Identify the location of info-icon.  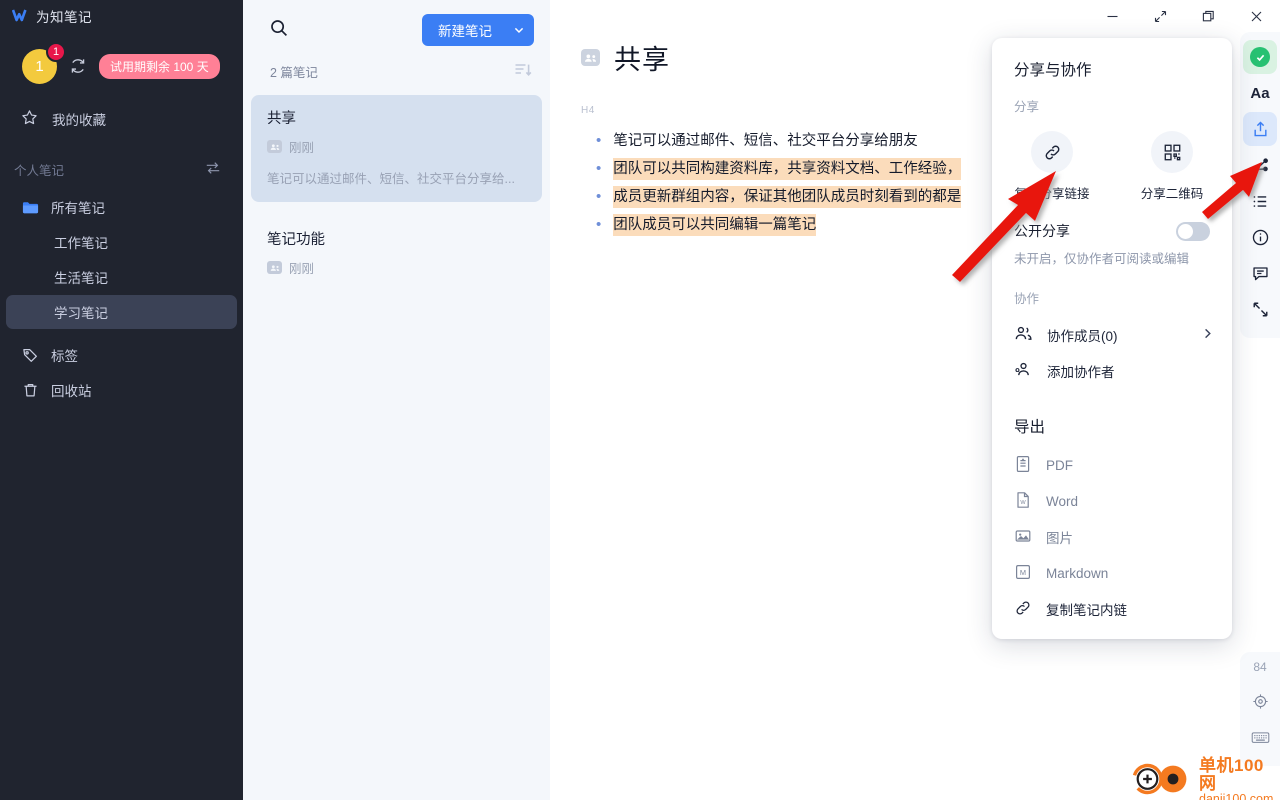
(1260, 237).